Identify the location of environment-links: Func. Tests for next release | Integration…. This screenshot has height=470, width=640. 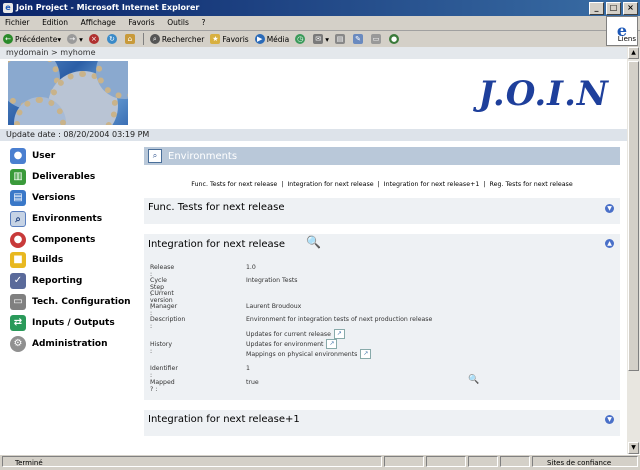
(382, 184).